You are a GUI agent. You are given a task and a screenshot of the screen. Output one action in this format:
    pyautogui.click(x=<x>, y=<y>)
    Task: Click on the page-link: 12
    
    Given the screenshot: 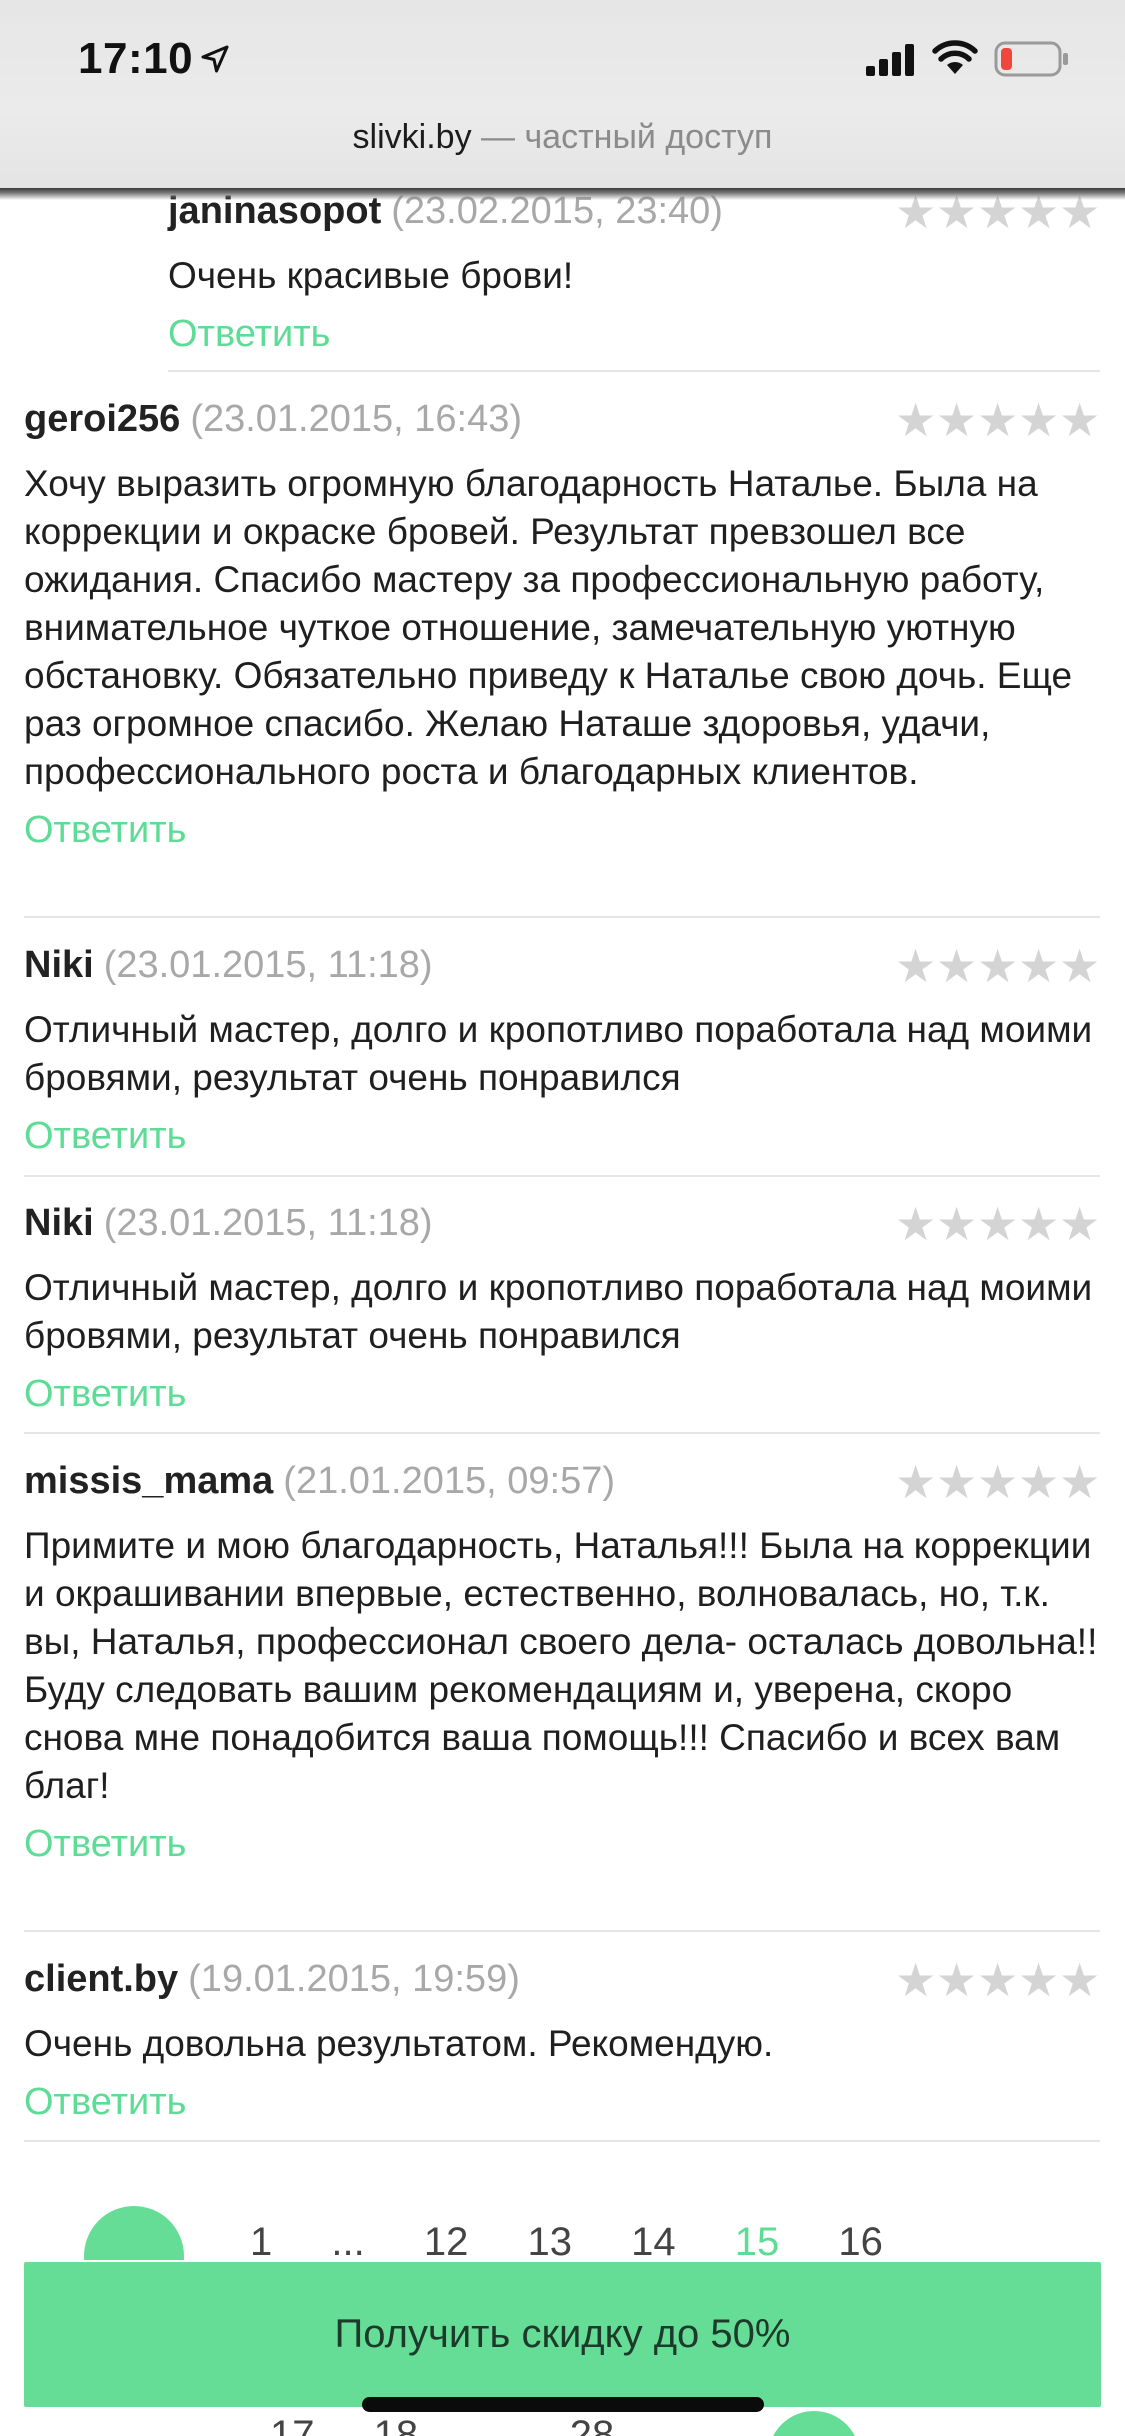 What is the action you would take?
    pyautogui.click(x=446, y=2240)
    